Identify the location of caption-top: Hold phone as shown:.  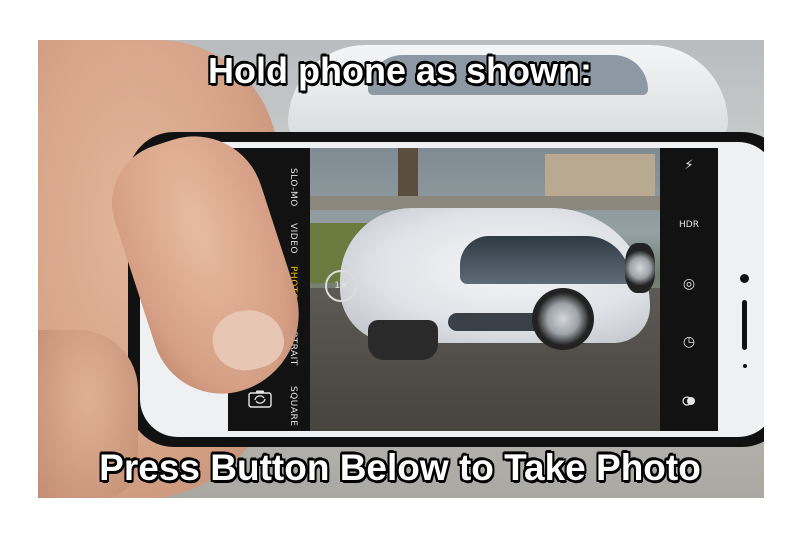
(400, 70).